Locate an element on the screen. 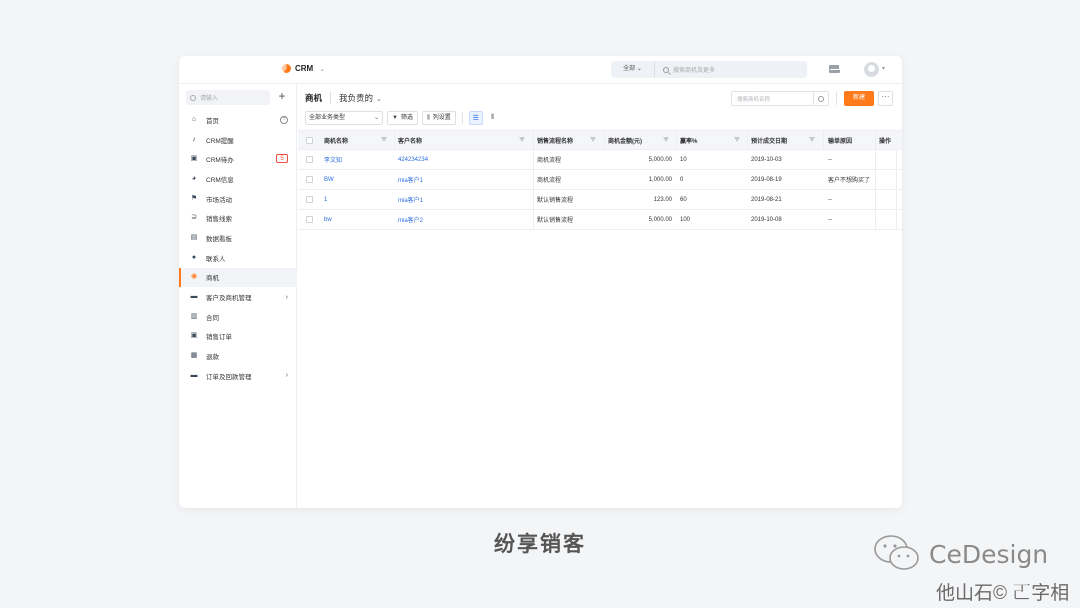 The height and width of the screenshot is (608, 1080). board-view-icon: ⫴ is located at coordinates (493, 118).